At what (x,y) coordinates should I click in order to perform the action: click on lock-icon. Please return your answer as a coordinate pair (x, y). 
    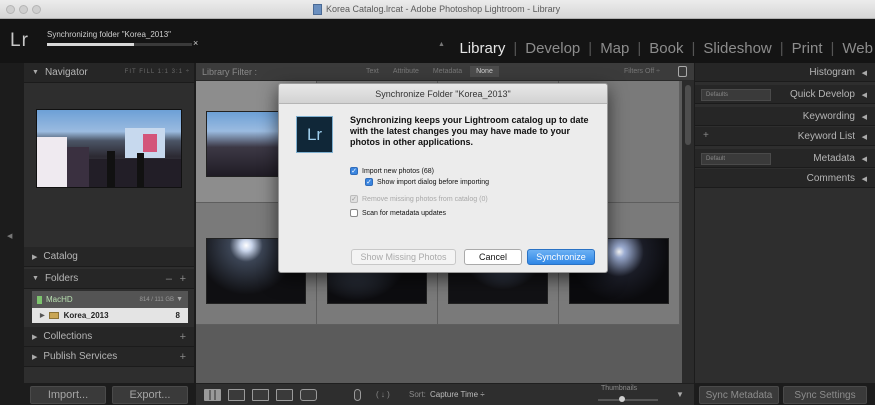
    Looking at the image, I should click on (682, 71).